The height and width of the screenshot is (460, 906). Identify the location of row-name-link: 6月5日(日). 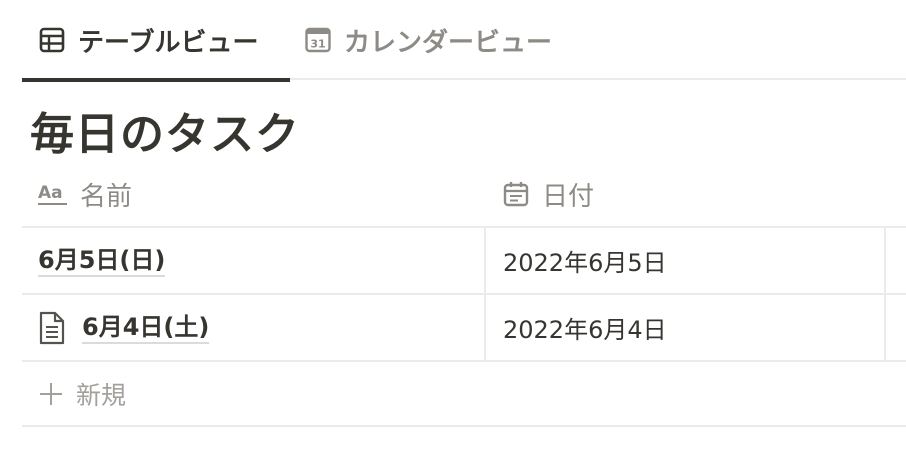
(102, 261).